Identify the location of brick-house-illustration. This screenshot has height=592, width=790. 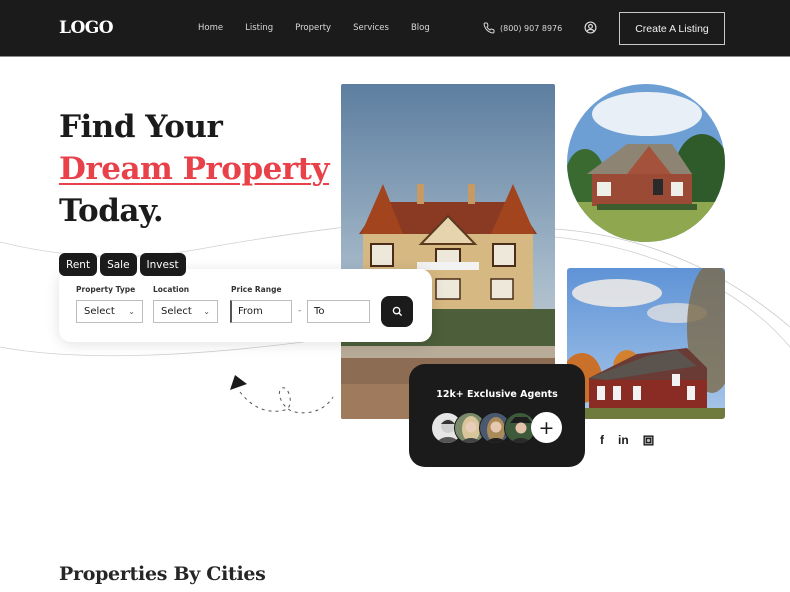
(646, 163).